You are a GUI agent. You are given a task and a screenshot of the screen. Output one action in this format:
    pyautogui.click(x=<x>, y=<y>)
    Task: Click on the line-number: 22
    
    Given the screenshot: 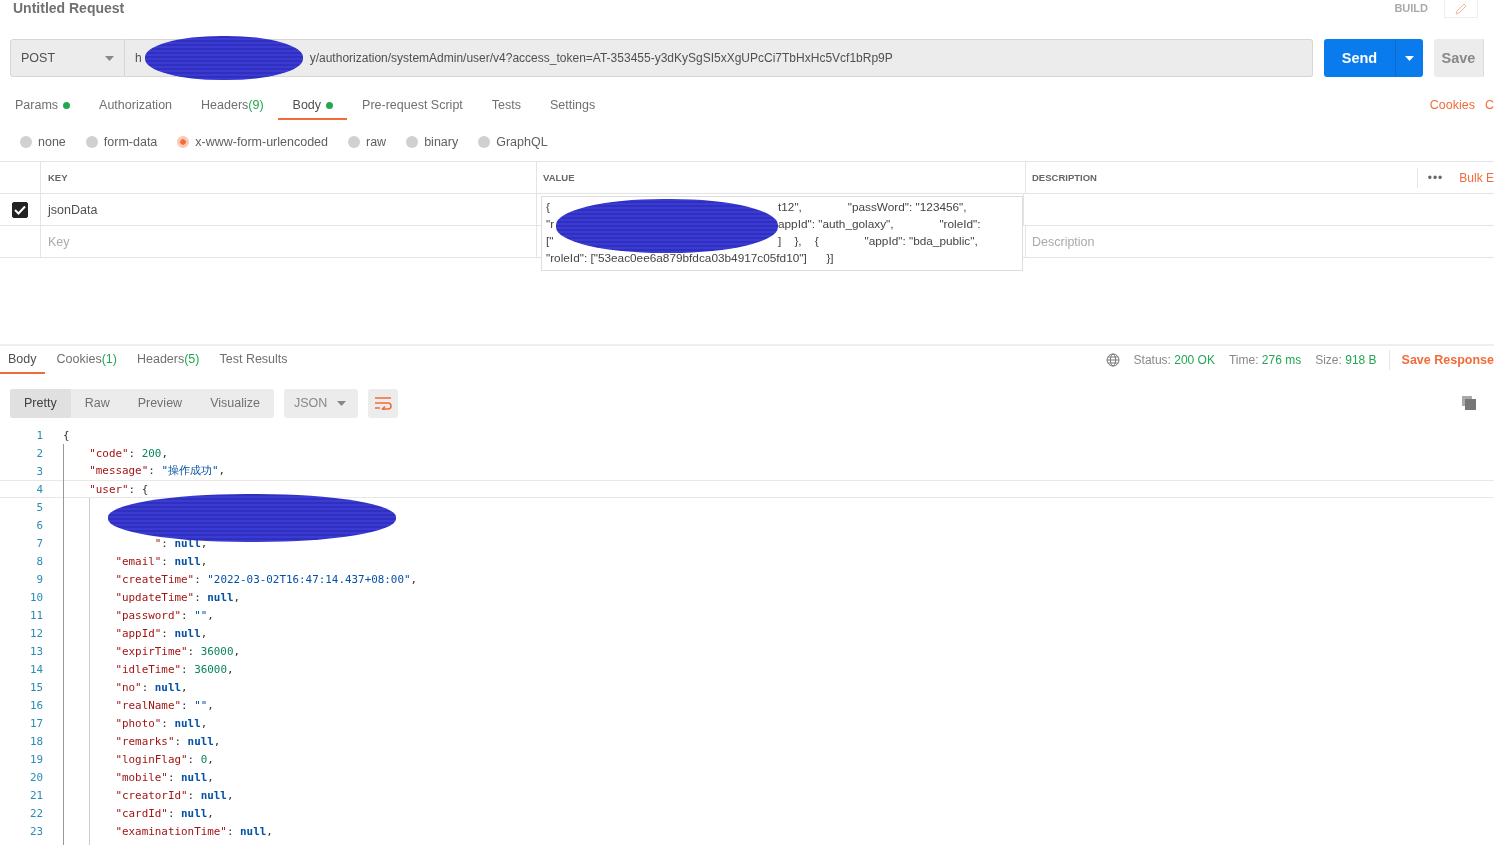 What is the action you would take?
    pyautogui.click(x=35, y=813)
    